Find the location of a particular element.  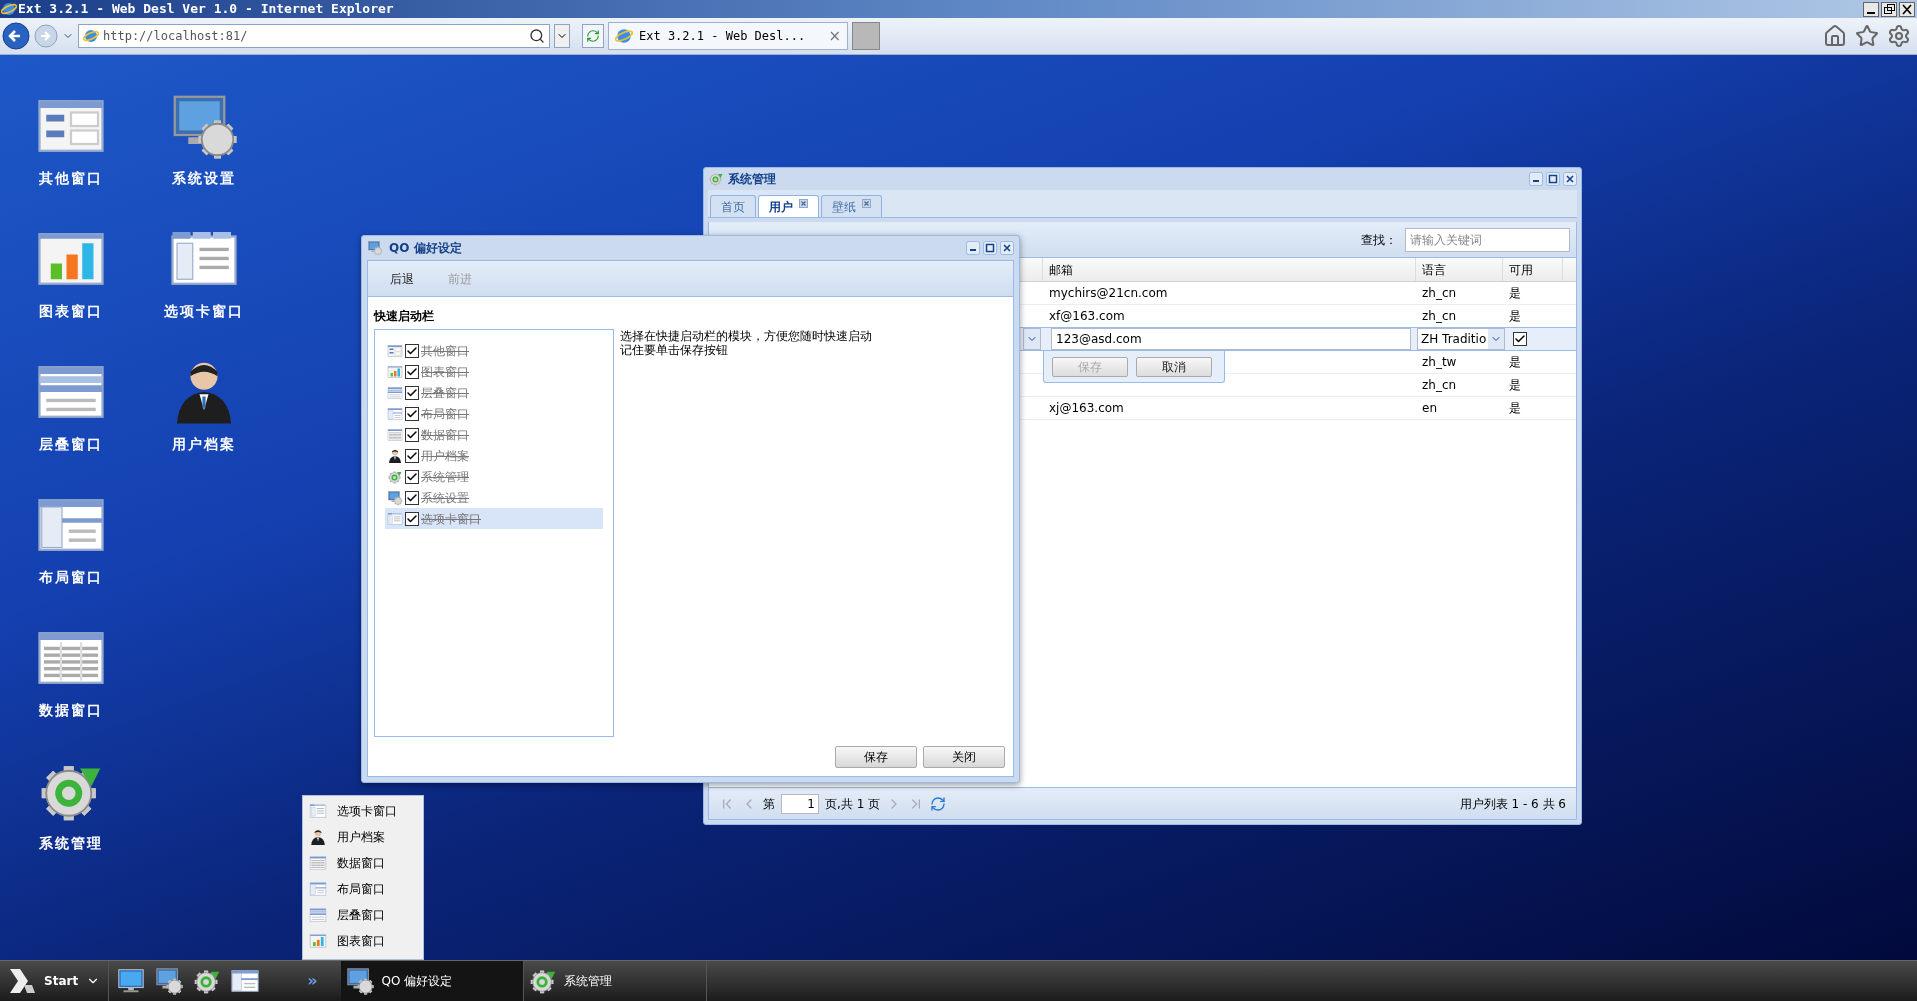

table-cell: mychirs@21cn.com is located at coordinates (1108, 293).